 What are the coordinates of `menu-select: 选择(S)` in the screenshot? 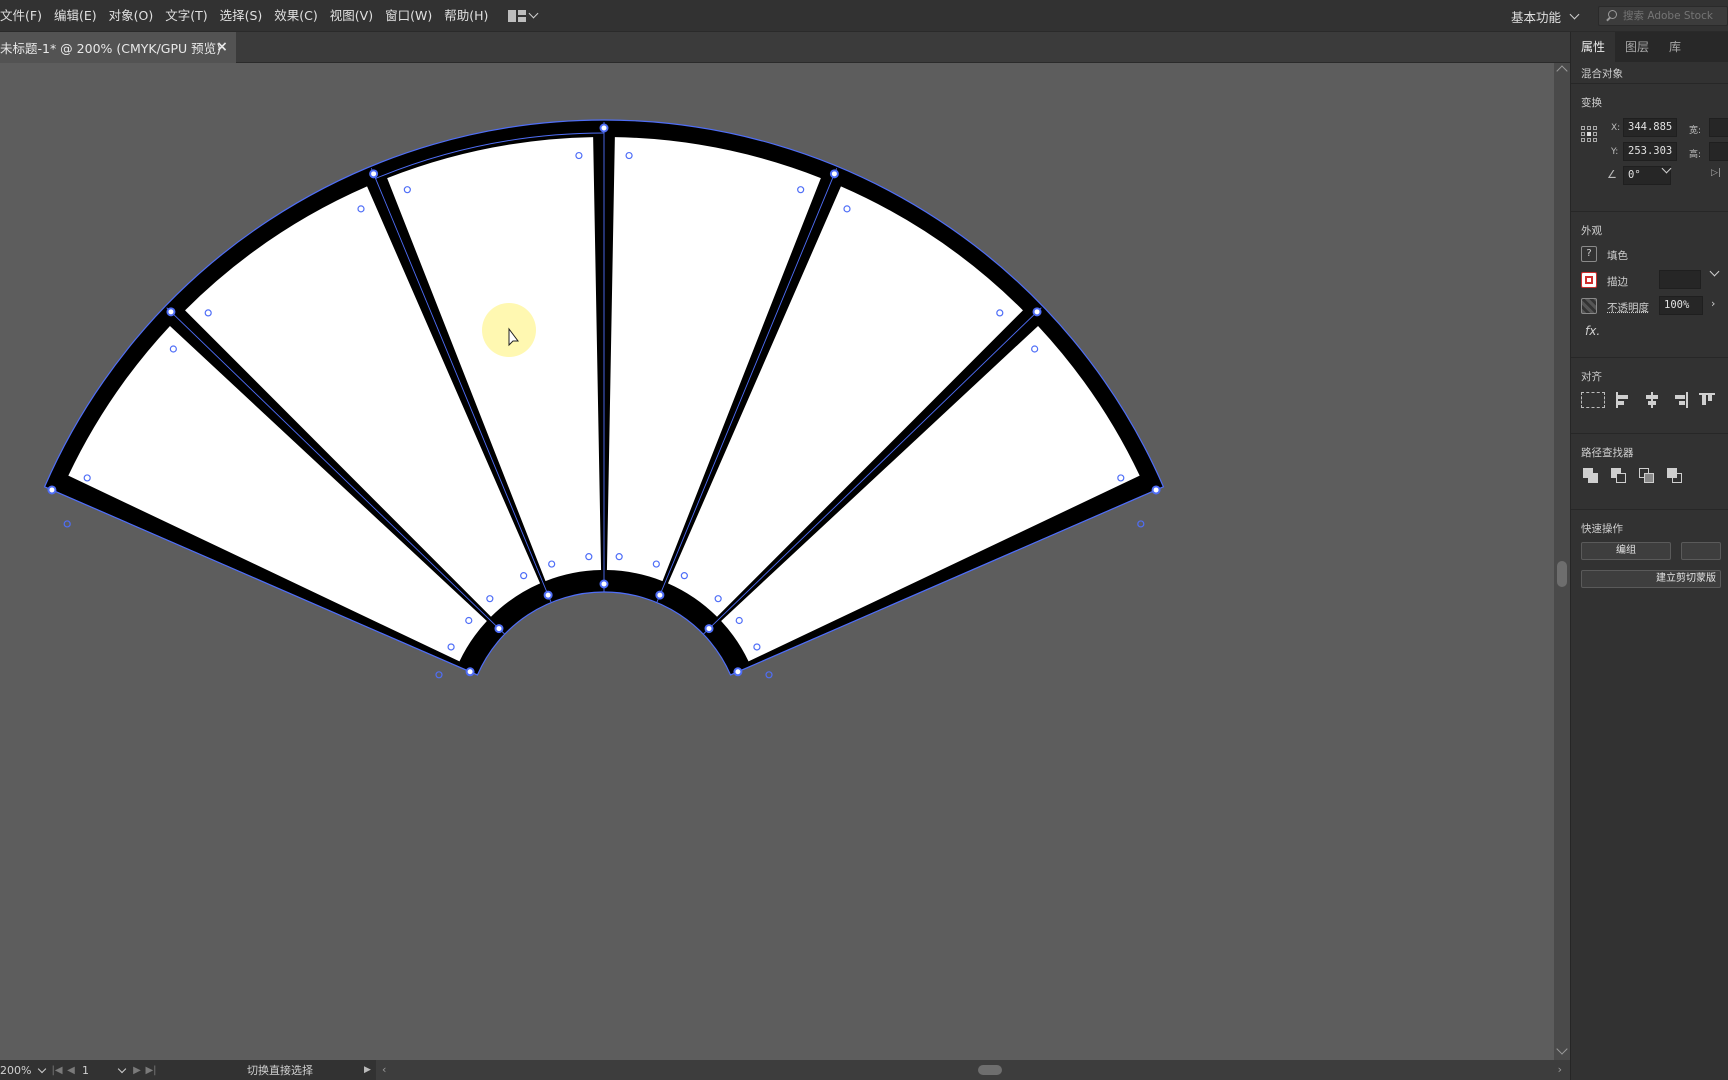 It's located at (241, 16).